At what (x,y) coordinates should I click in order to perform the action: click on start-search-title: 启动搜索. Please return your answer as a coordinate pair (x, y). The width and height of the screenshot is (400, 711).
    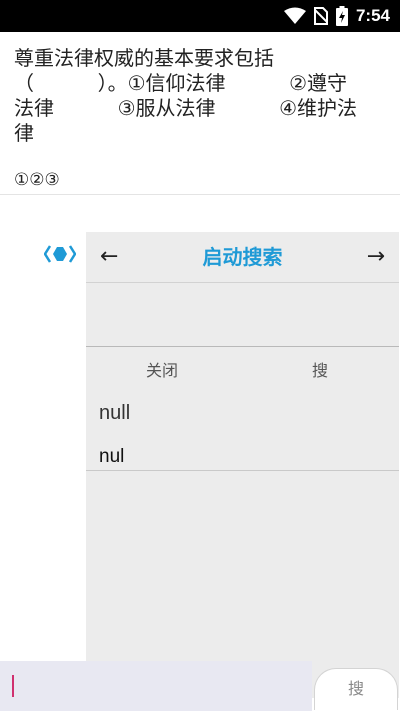
    Looking at the image, I should click on (242, 257).